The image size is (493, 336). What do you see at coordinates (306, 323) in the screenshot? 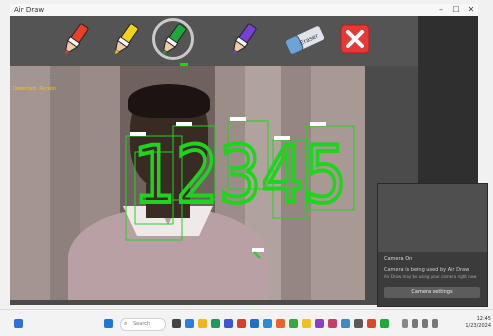
I see `chrome-icon` at bounding box center [306, 323].